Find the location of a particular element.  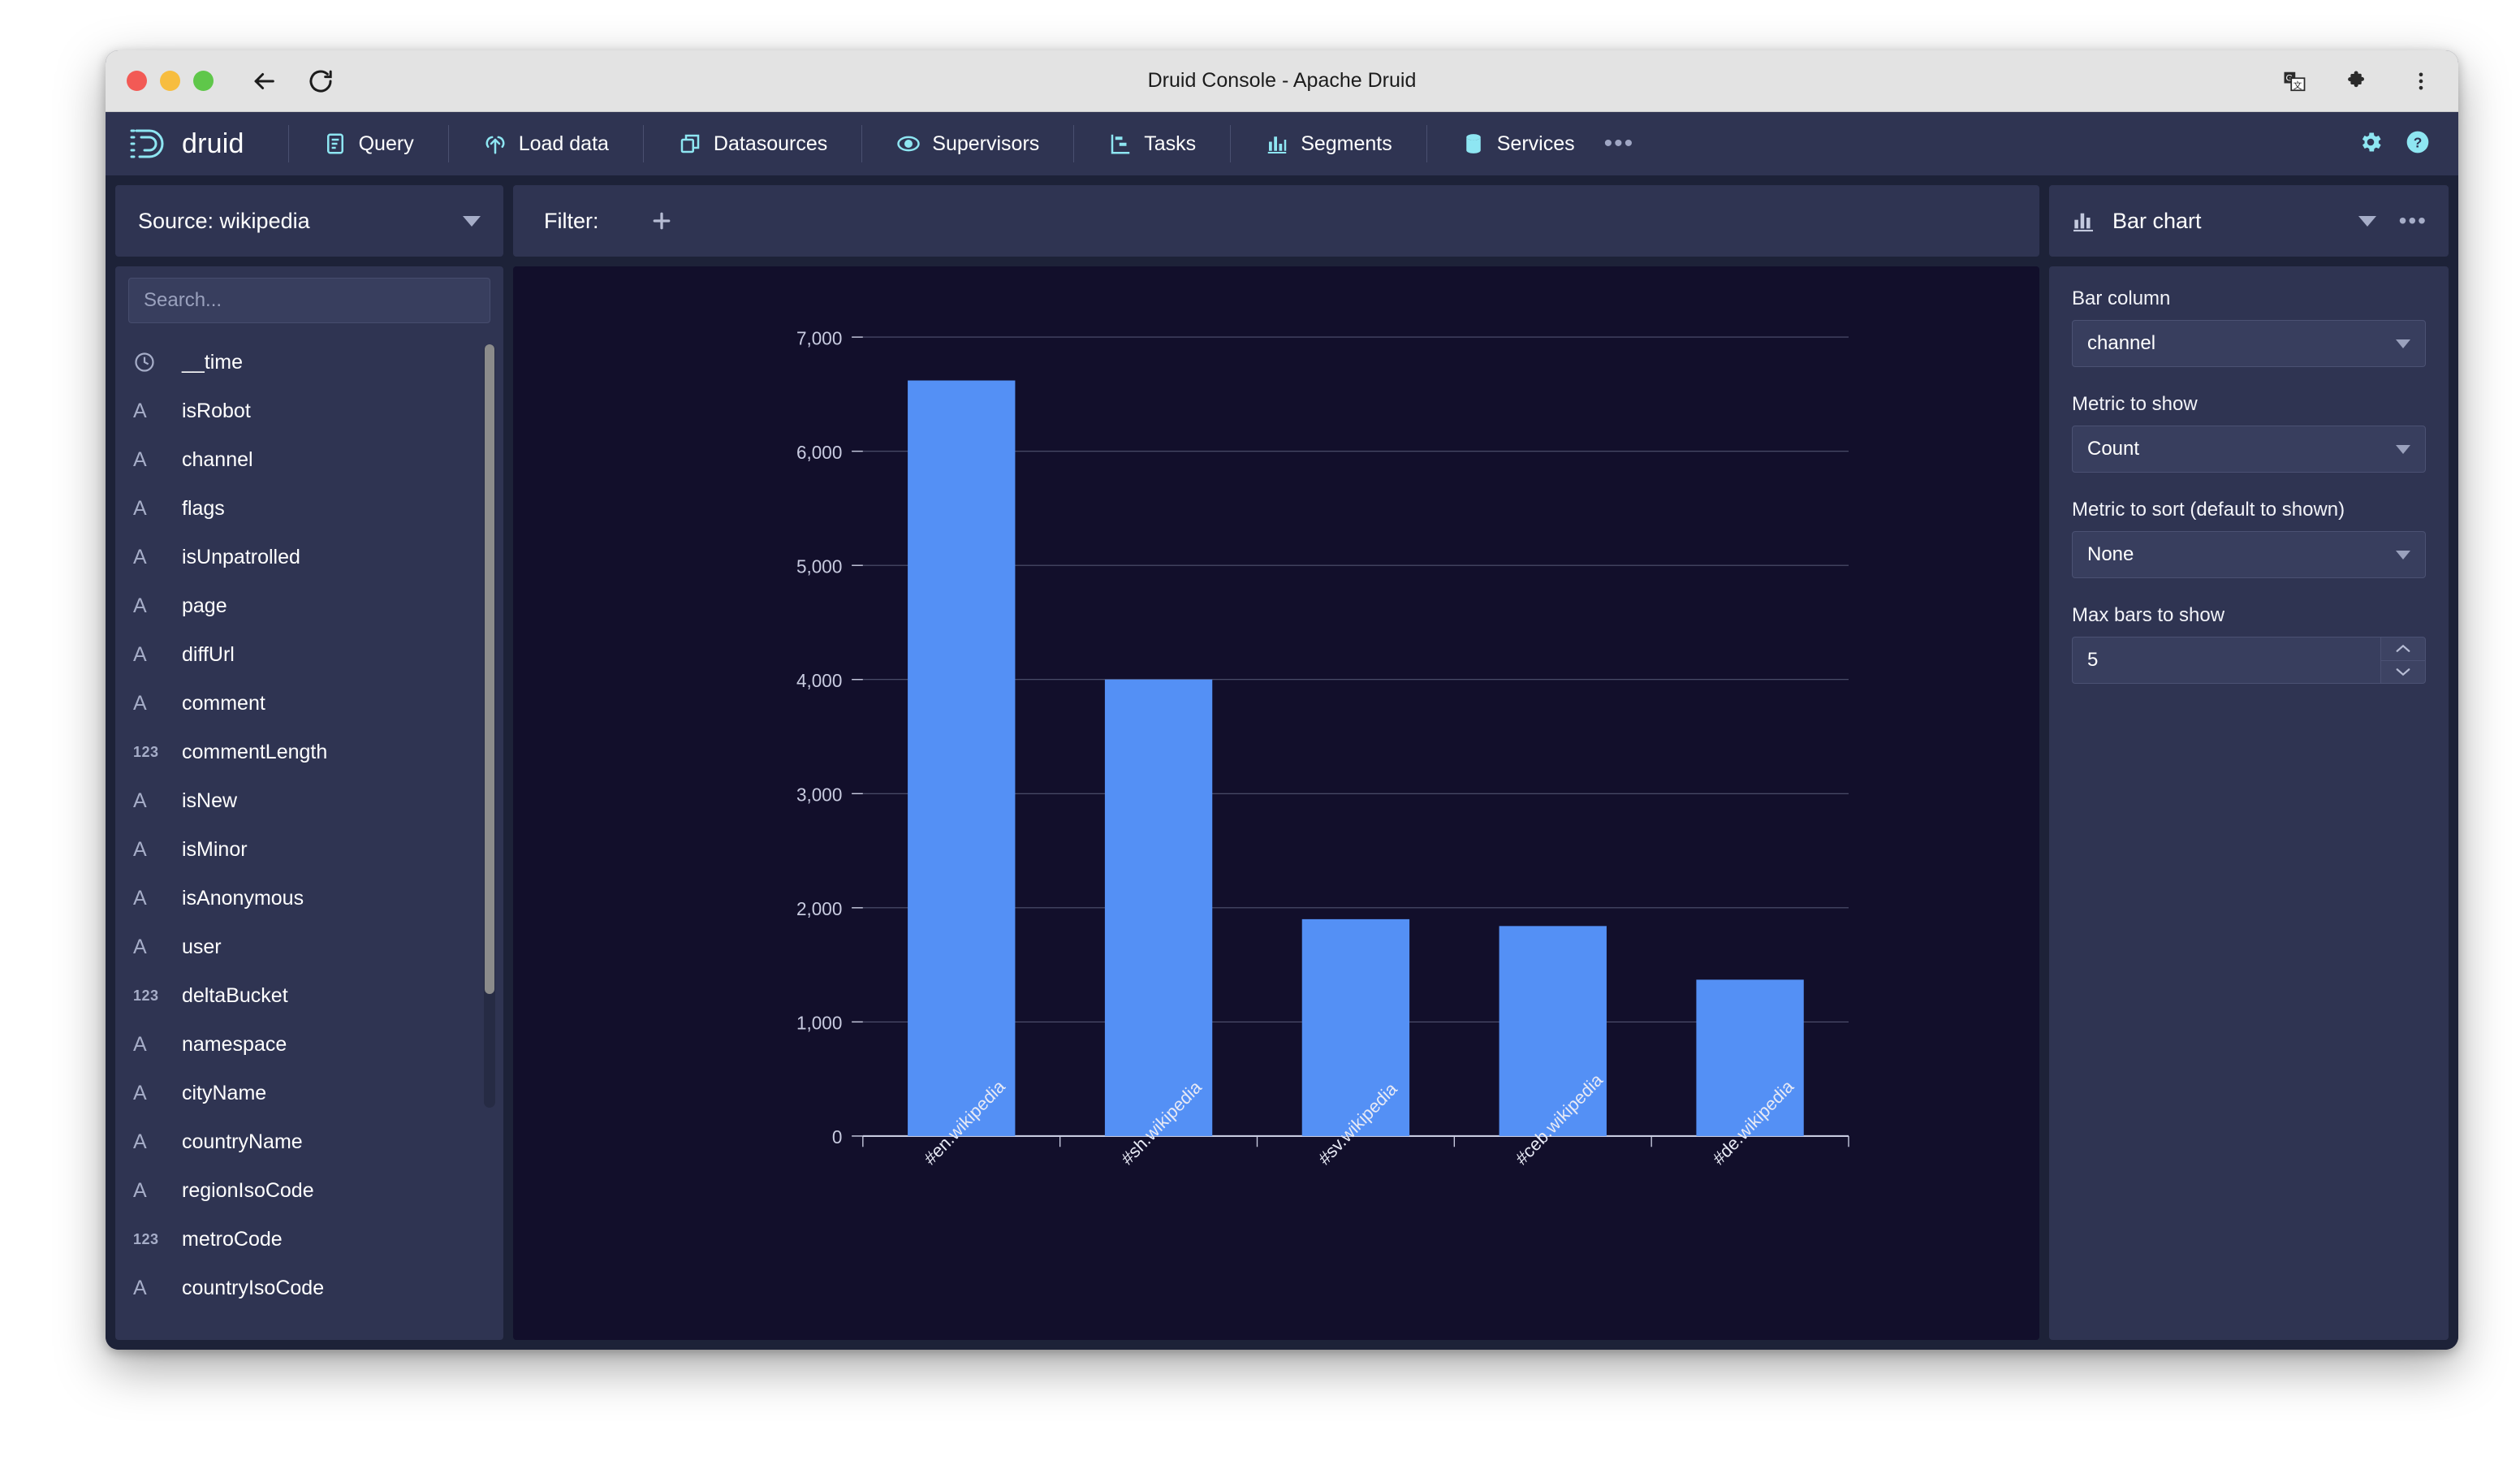

column-list-item: AisMinor is located at coordinates (309, 849).